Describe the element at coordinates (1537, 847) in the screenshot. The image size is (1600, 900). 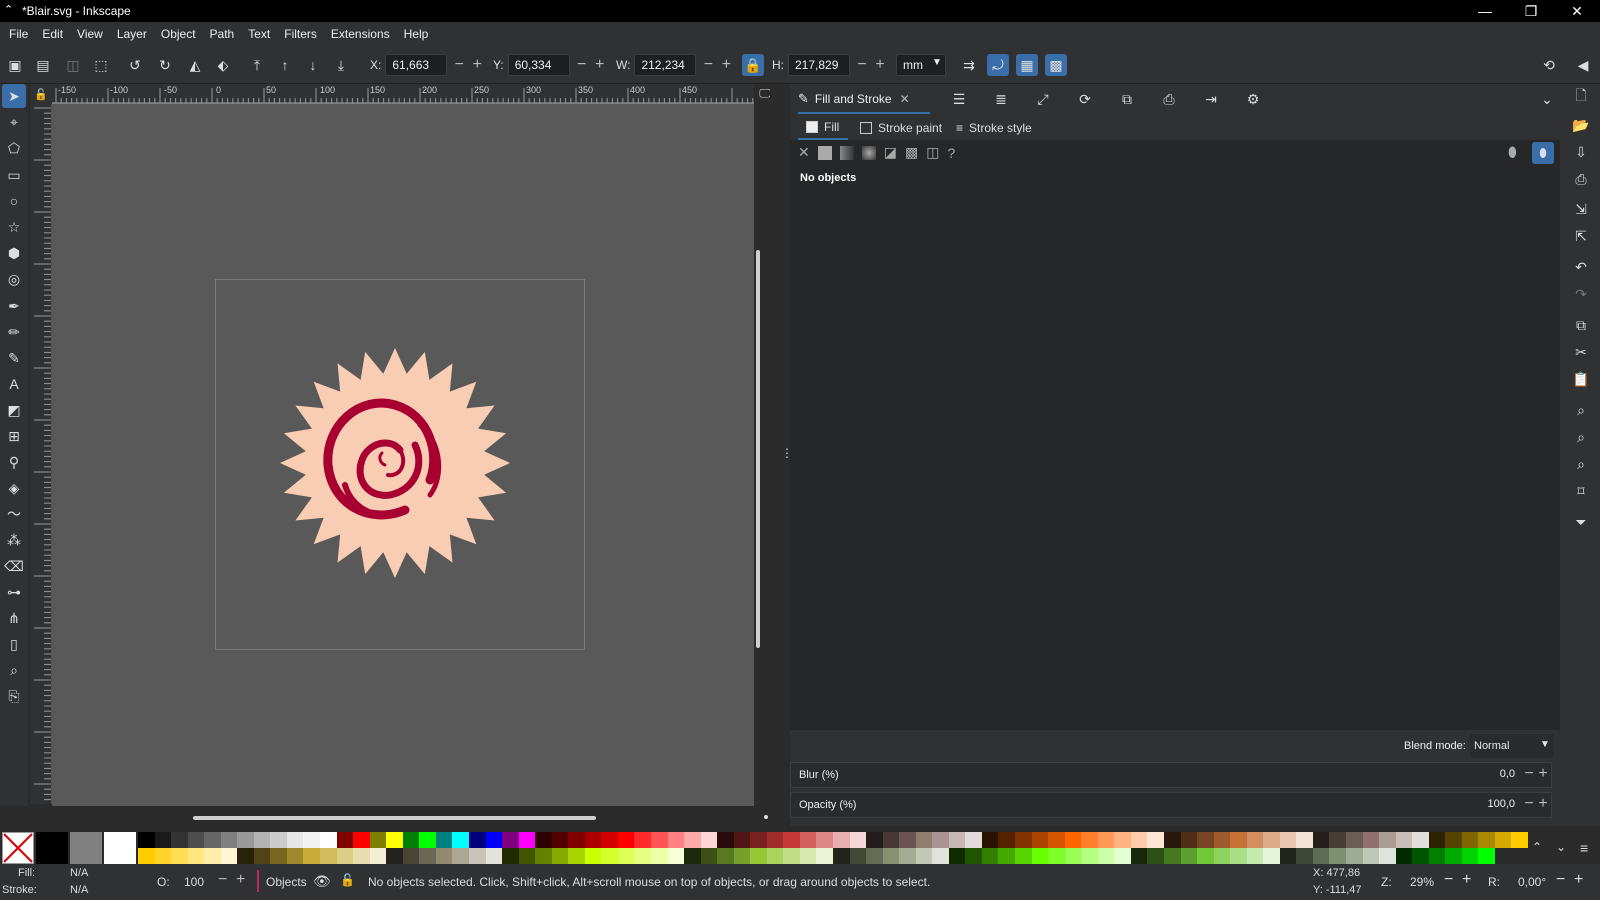
I see `palette-scroll-up-icon: ⌃` at that location.